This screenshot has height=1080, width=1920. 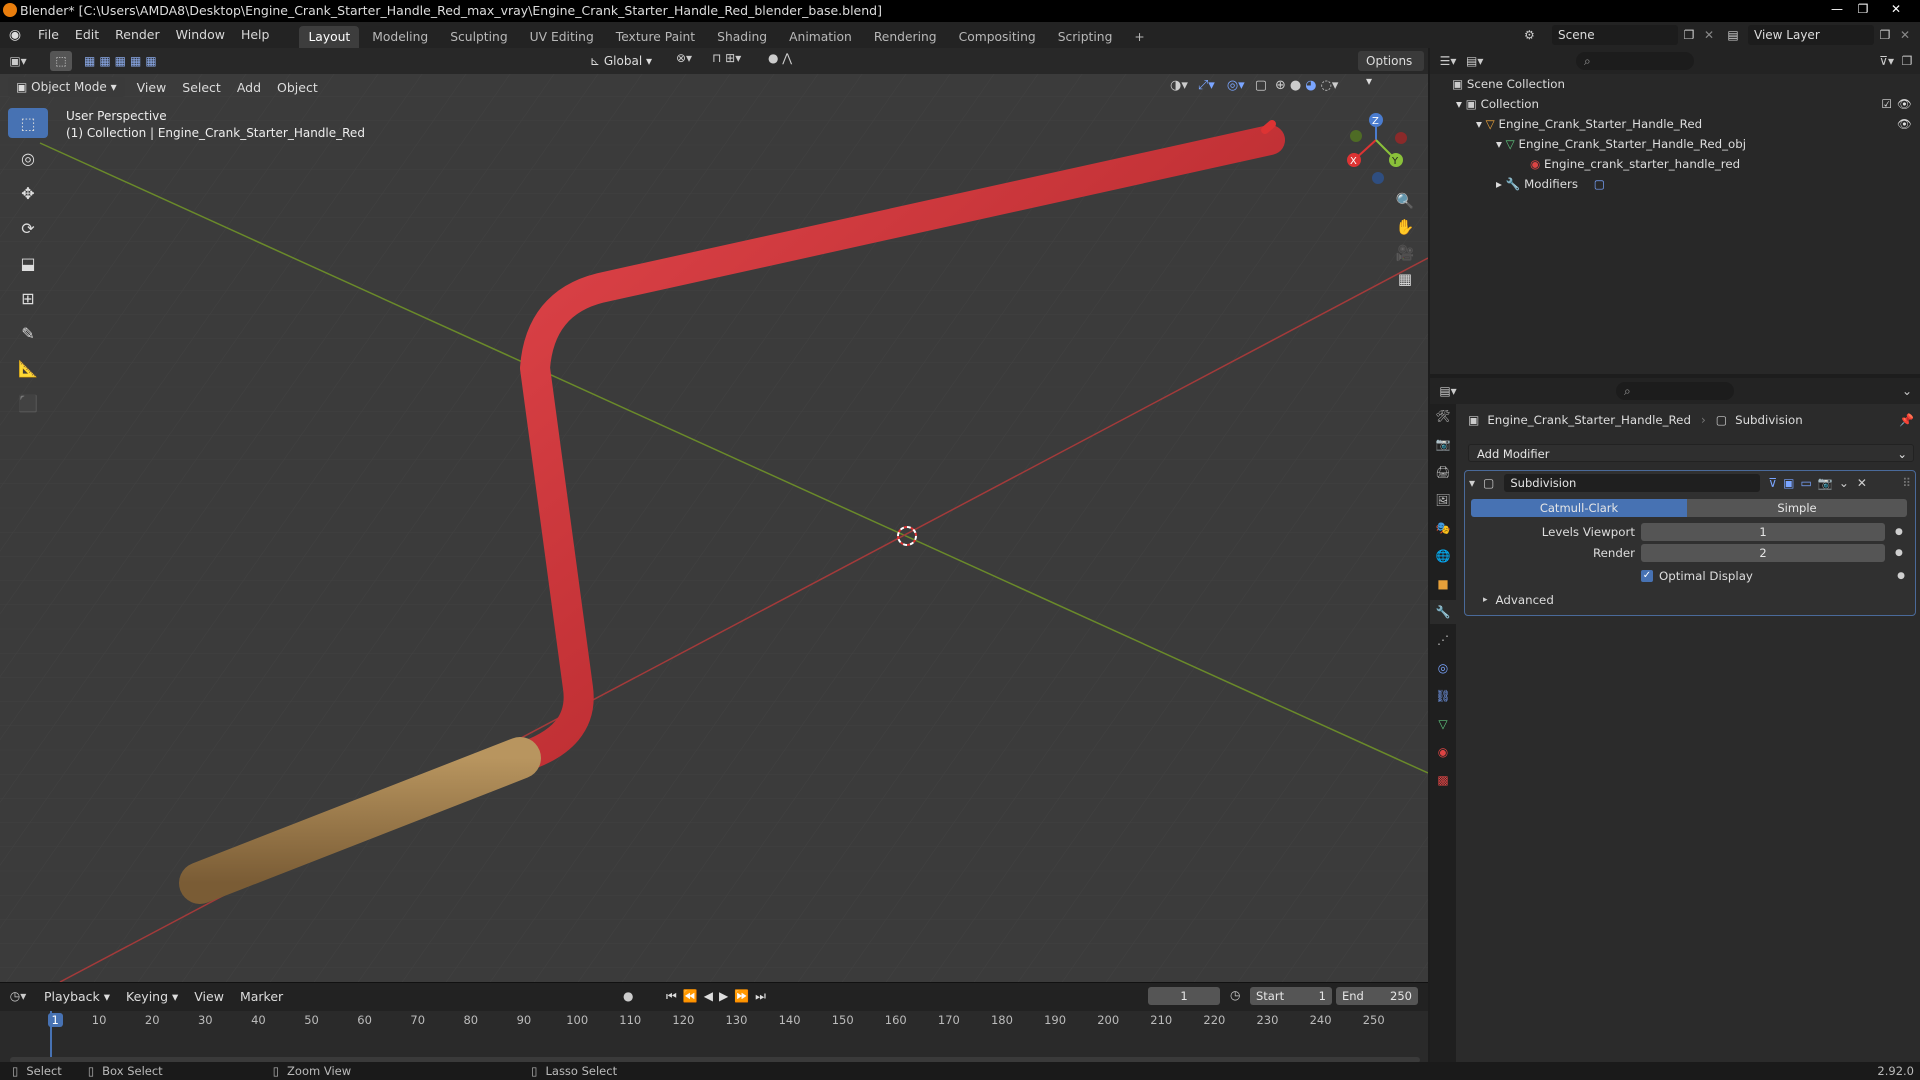 I want to click on transform-tool: ⊞, so click(x=28, y=298).